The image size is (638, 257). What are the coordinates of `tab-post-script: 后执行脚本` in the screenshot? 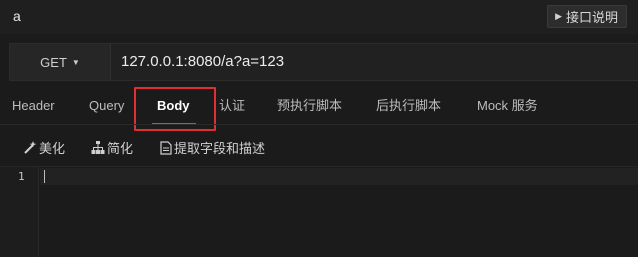 It's located at (408, 107).